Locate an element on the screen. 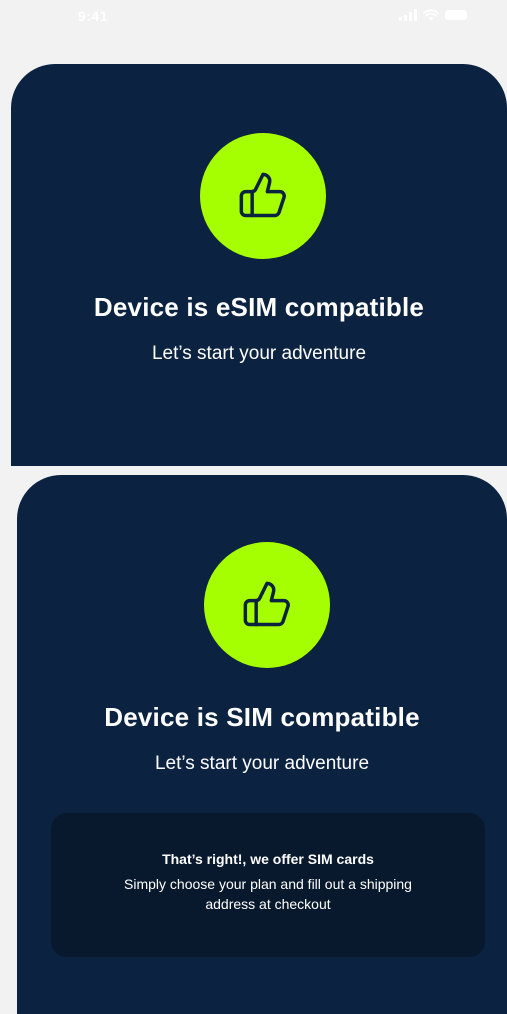 This screenshot has width=507, height=1014. wifi-icon is located at coordinates (431, 15).